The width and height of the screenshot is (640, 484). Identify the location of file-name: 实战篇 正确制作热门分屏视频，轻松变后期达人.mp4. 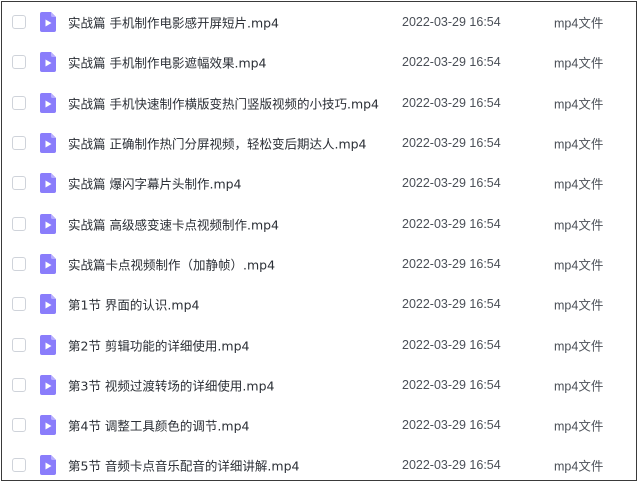
(217, 143).